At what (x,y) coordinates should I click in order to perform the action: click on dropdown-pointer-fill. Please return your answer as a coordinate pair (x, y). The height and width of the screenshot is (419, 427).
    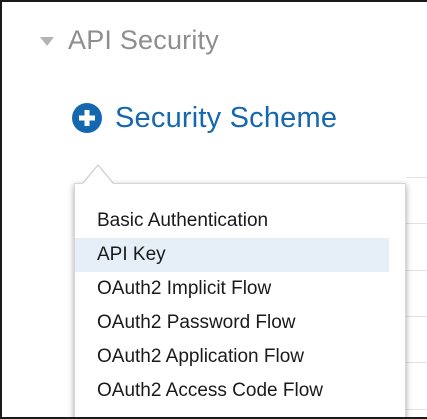
    Looking at the image, I should click on (98, 175).